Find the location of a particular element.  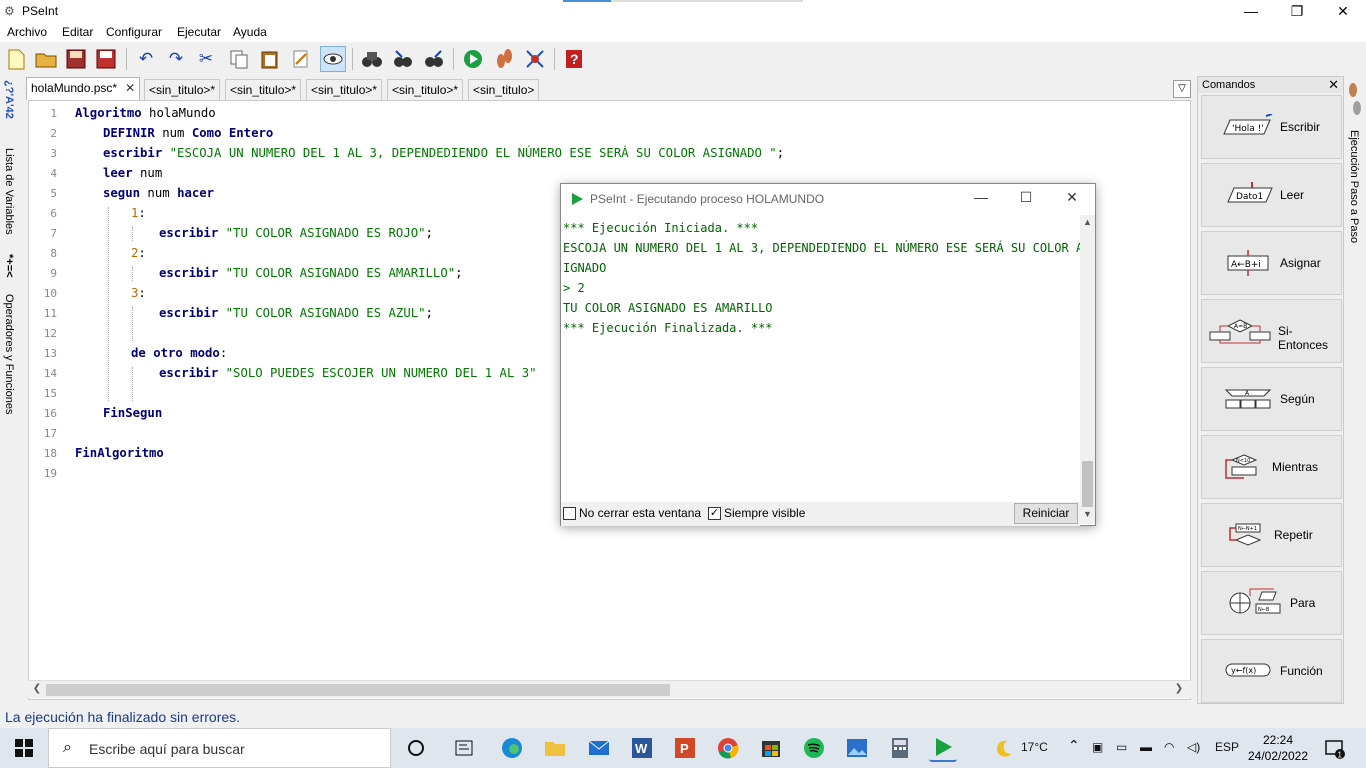

command-mientras: N<10 Mientras is located at coordinates (1271, 467).